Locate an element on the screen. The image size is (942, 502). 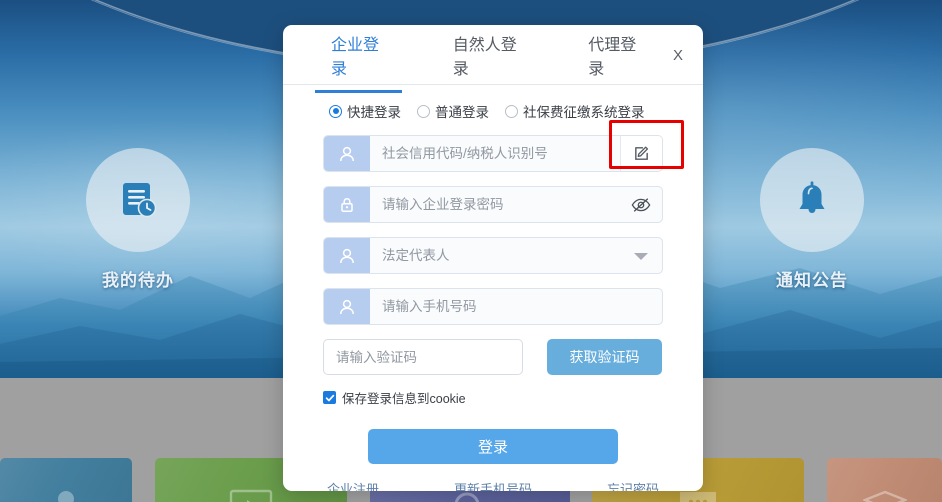
checkbox-checked-icon is located at coordinates (329, 397).